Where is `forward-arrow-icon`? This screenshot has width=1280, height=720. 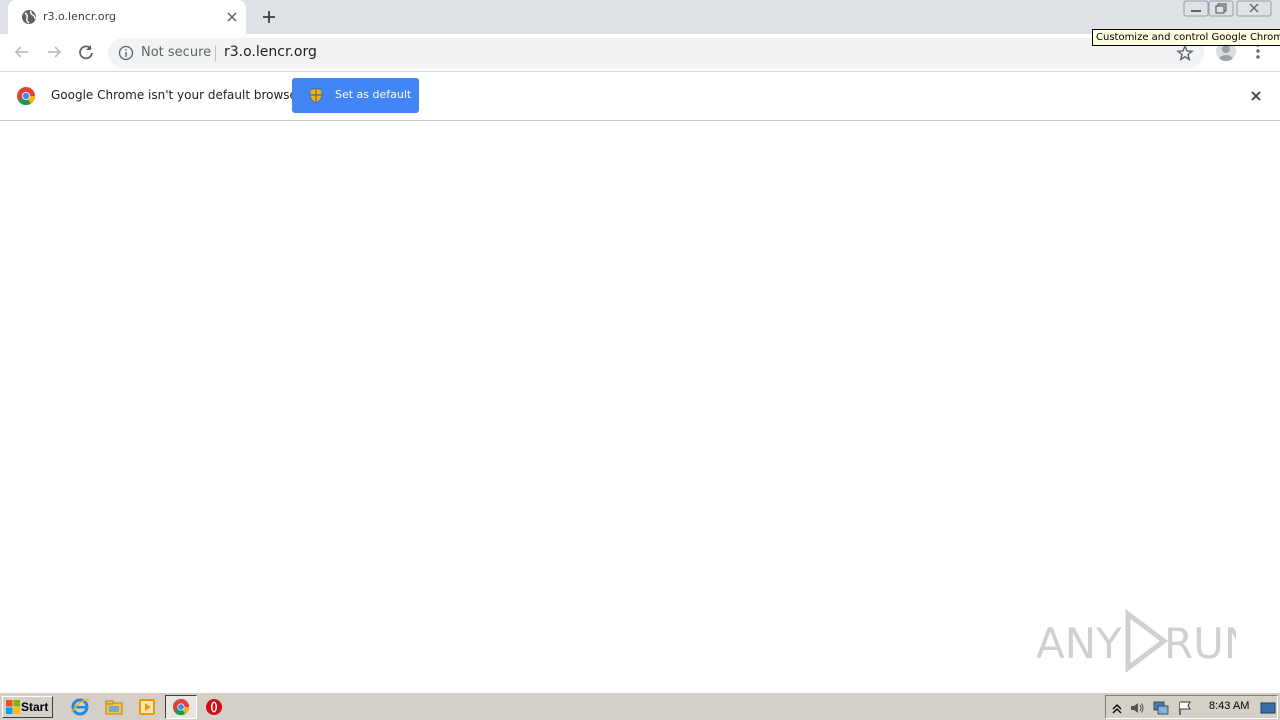 forward-arrow-icon is located at coordinates (54, 52).